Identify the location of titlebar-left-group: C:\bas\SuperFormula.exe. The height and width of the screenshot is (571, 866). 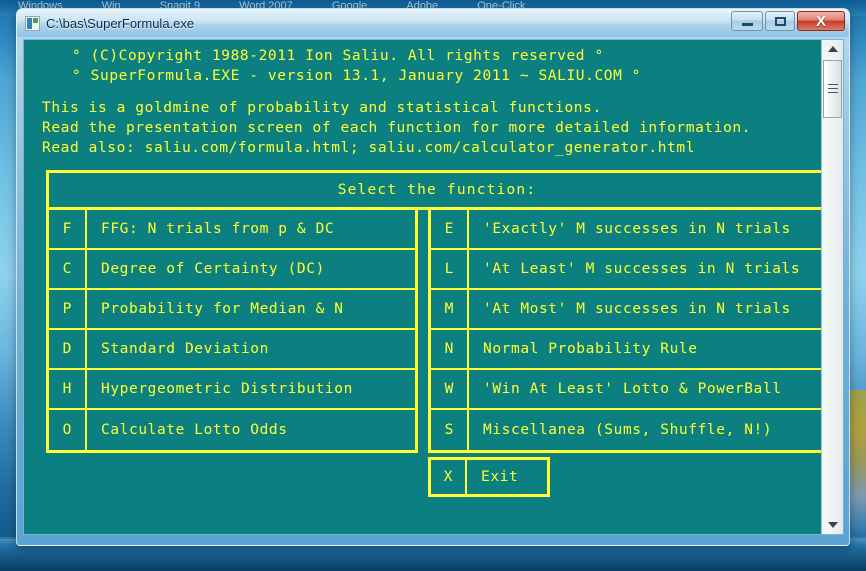
(109, 23).